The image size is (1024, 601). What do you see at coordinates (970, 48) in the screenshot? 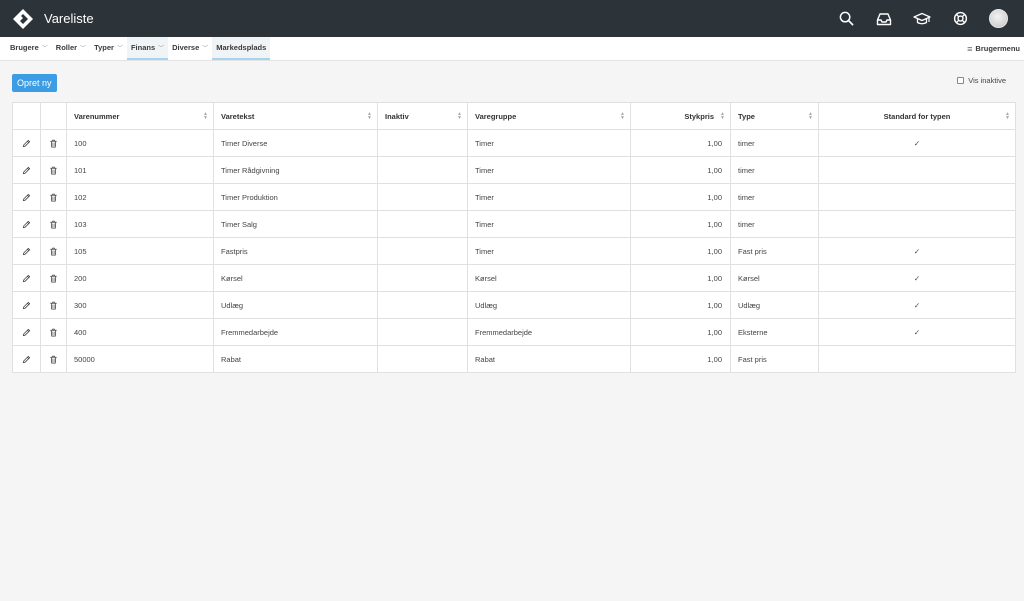
I see `hamburger-icon: ≡` at bounding box center [970, 48].